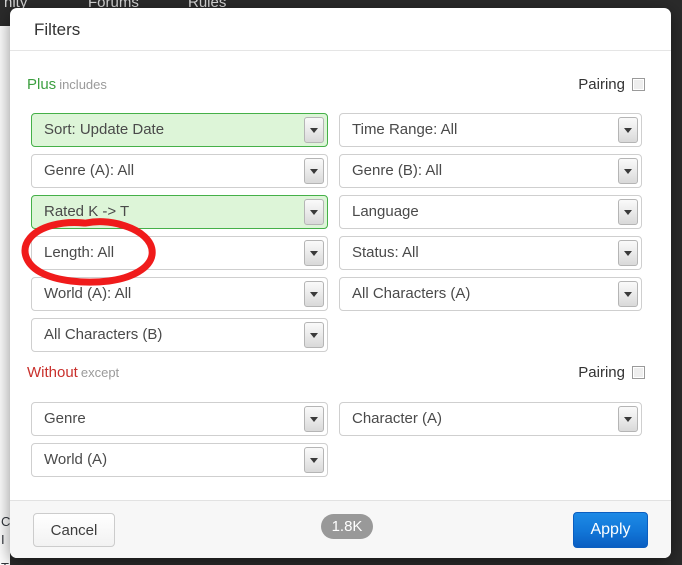  What do you see at coordinates (638, 372) in the screenshot?
I see `pairing-checkbox-without` at bounding box center [638, 372].